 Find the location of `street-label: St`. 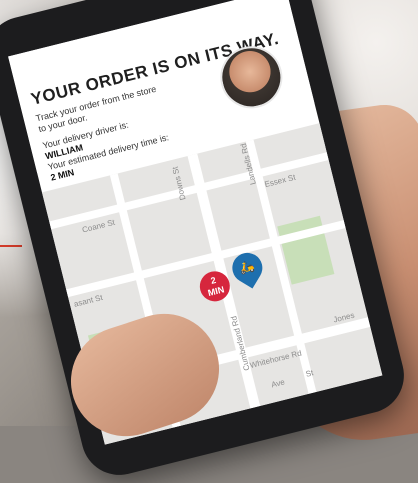

street-label: St is located at coordinates (309, 373).